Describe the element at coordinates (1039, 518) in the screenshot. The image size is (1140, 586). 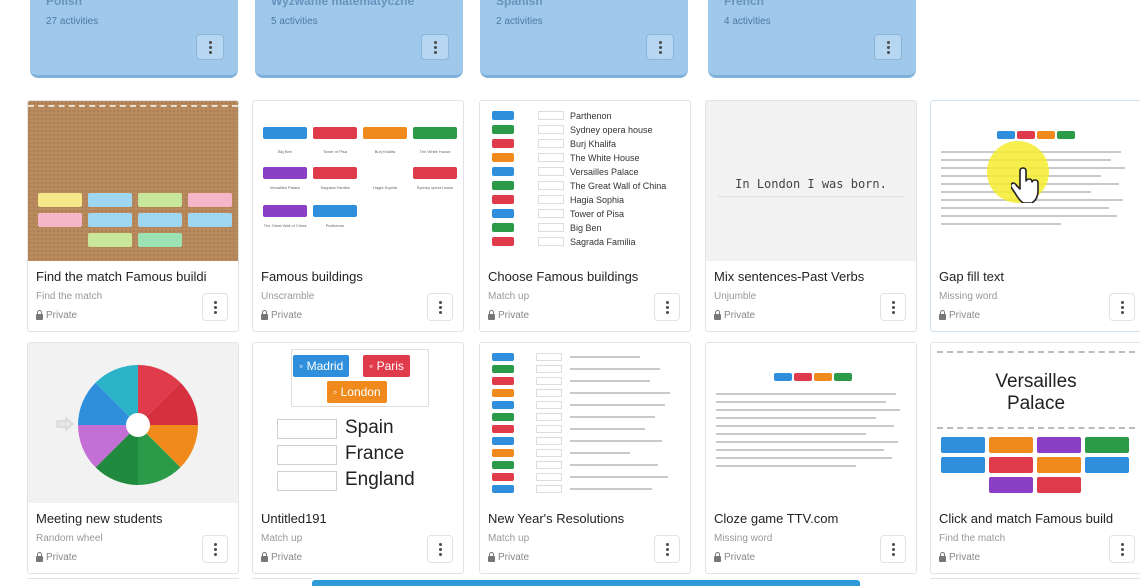
I see `activity-title: Click and match Famous build` at that location.